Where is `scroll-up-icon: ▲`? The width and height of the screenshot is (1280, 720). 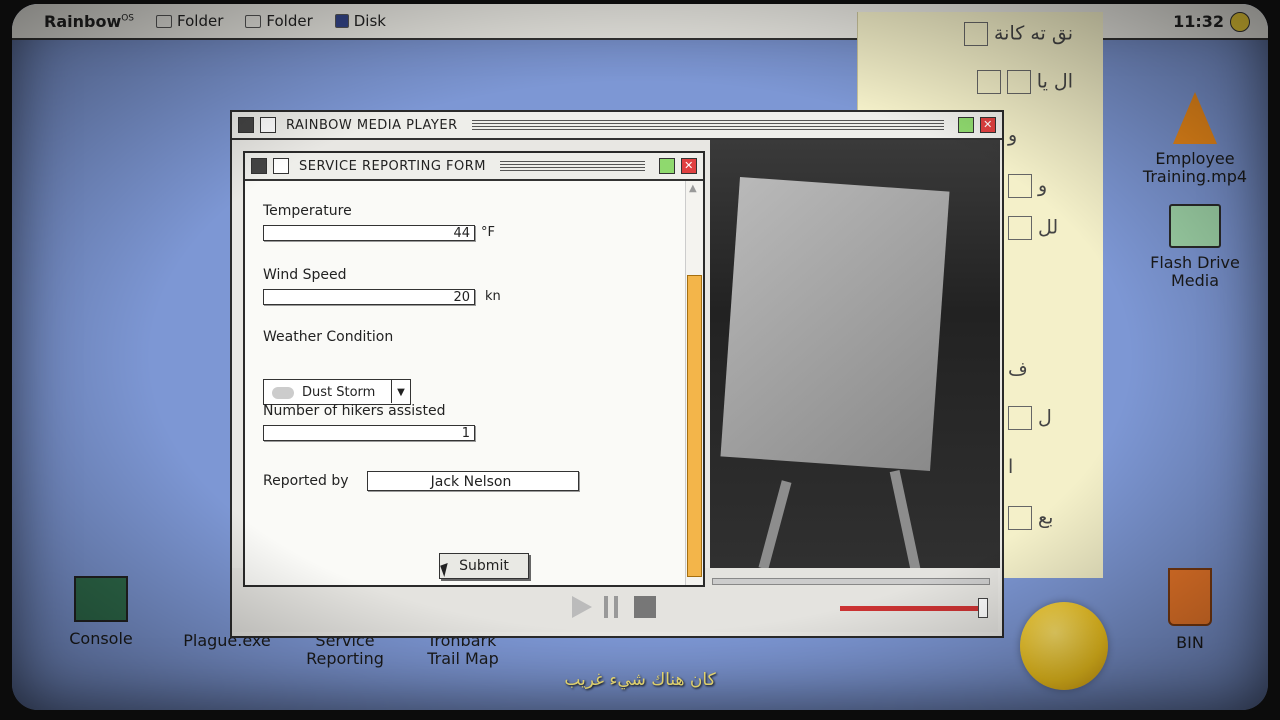 scroll-up-icon: ▲ is located at coordinates (693, 188).